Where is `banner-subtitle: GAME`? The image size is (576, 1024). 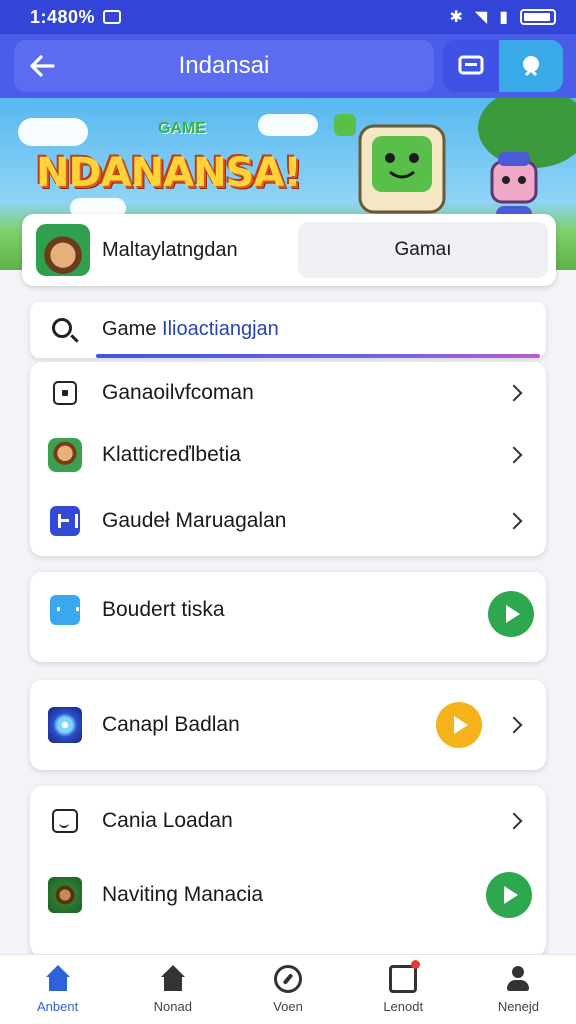 banner-subtitle: GAME is located at coordinates (182, 128).